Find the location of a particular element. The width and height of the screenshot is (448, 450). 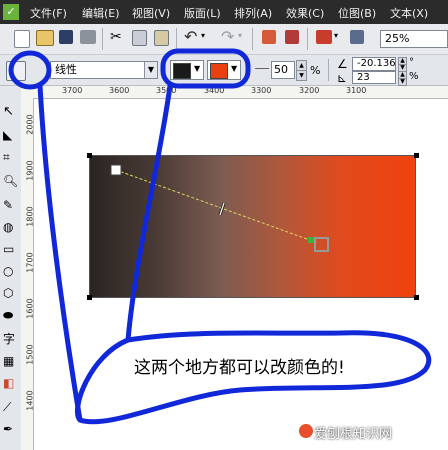

ruler-tick-label: 1500 is located at coordinates (29, 354).